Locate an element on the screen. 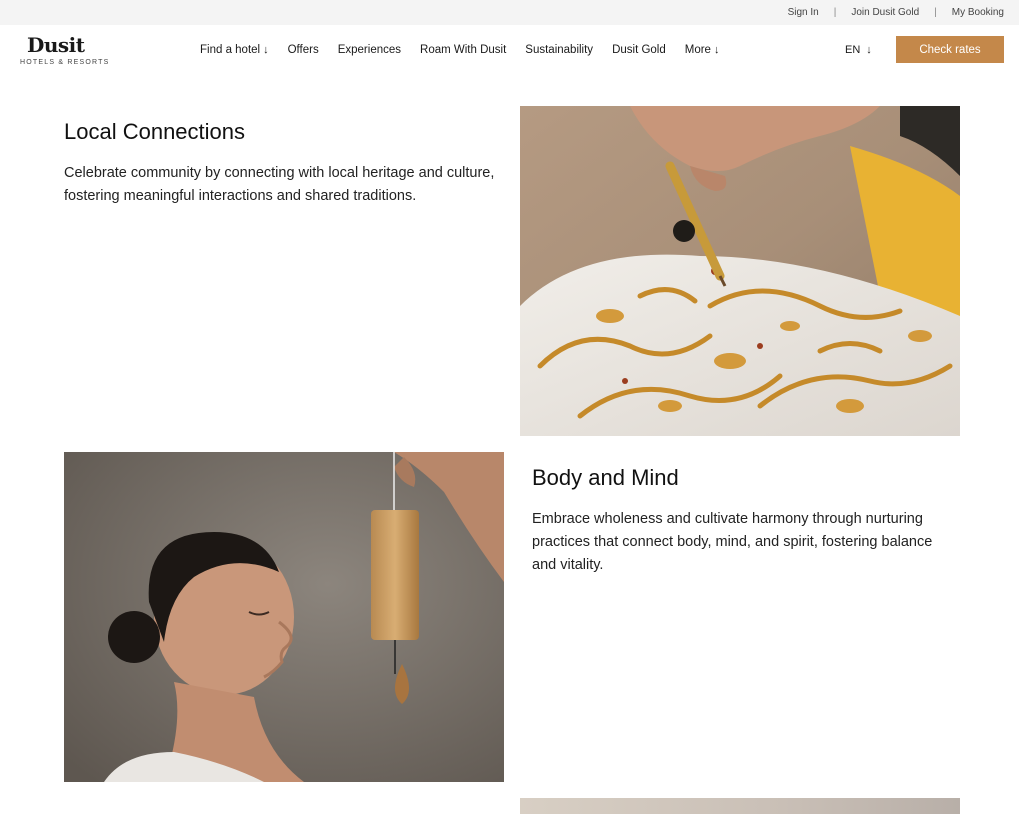 The image size is (1019, 814). nav-label: Offers is located at coordinates (303, 50).